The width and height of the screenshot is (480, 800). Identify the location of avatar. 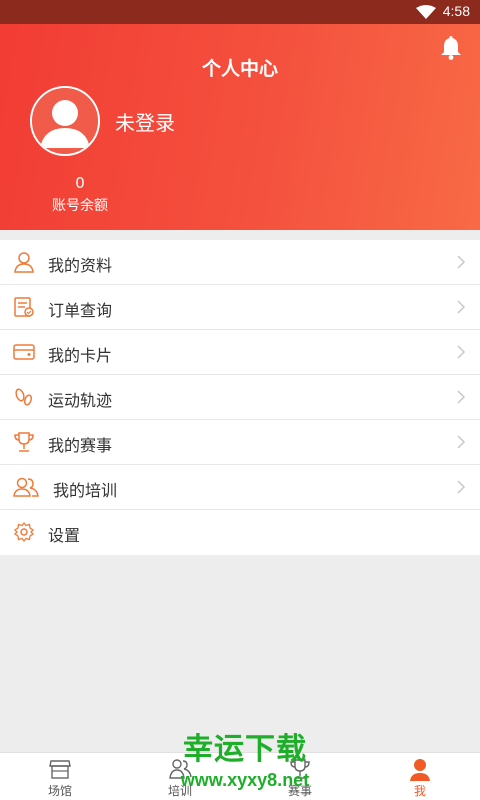
(65, 121).